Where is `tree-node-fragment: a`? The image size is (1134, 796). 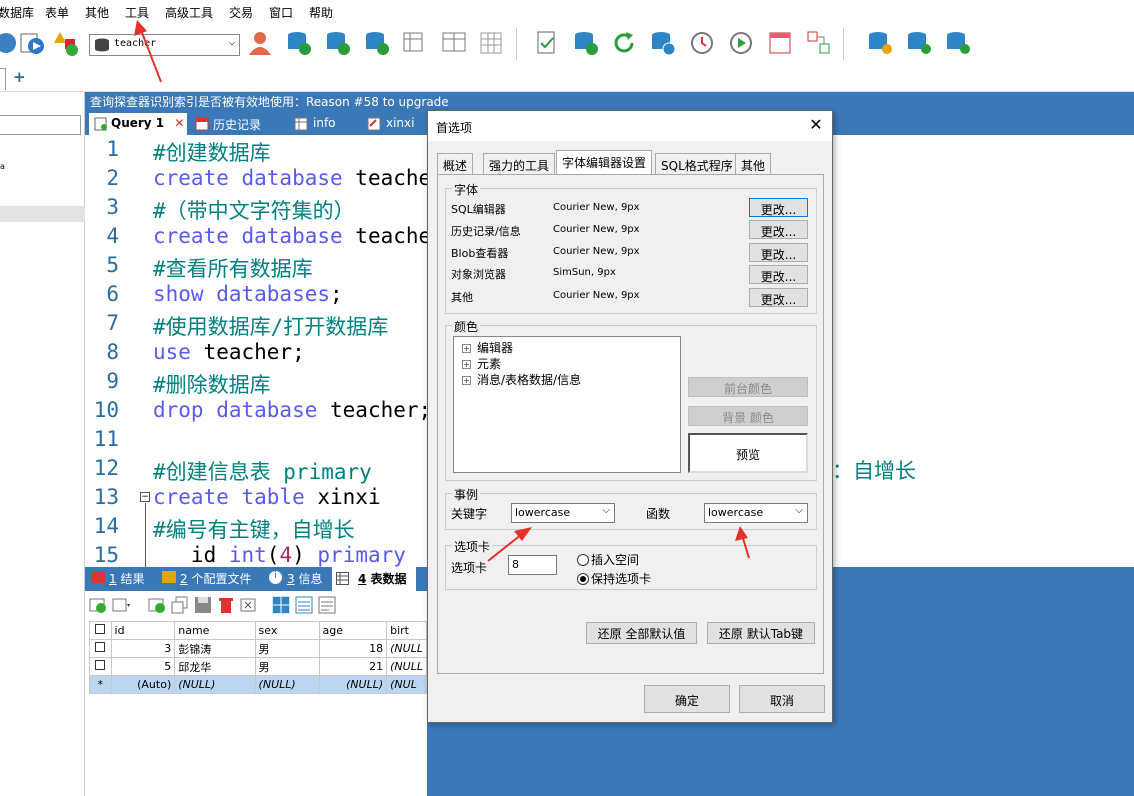 tree-node-fragment: a is located at coordinates (2, 166).